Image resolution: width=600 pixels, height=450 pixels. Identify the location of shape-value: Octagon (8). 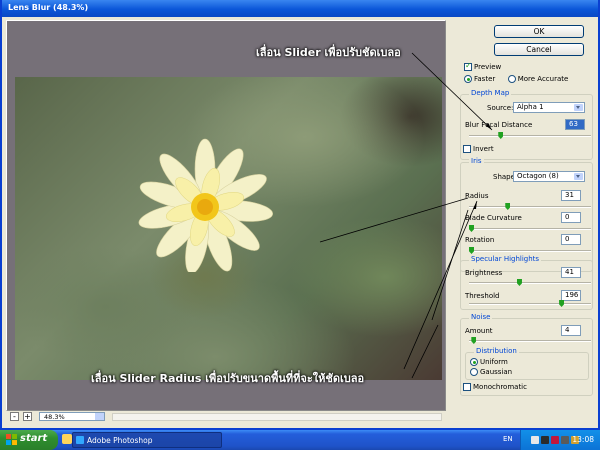
(538, 176).